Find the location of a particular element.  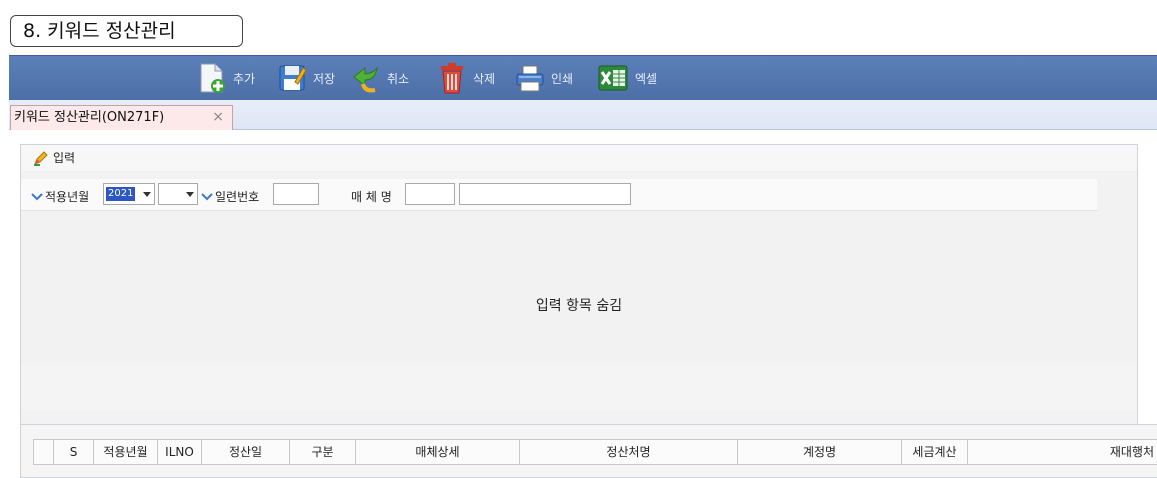

print-button-label: 인쇄 is located at coordinates (562, 78).